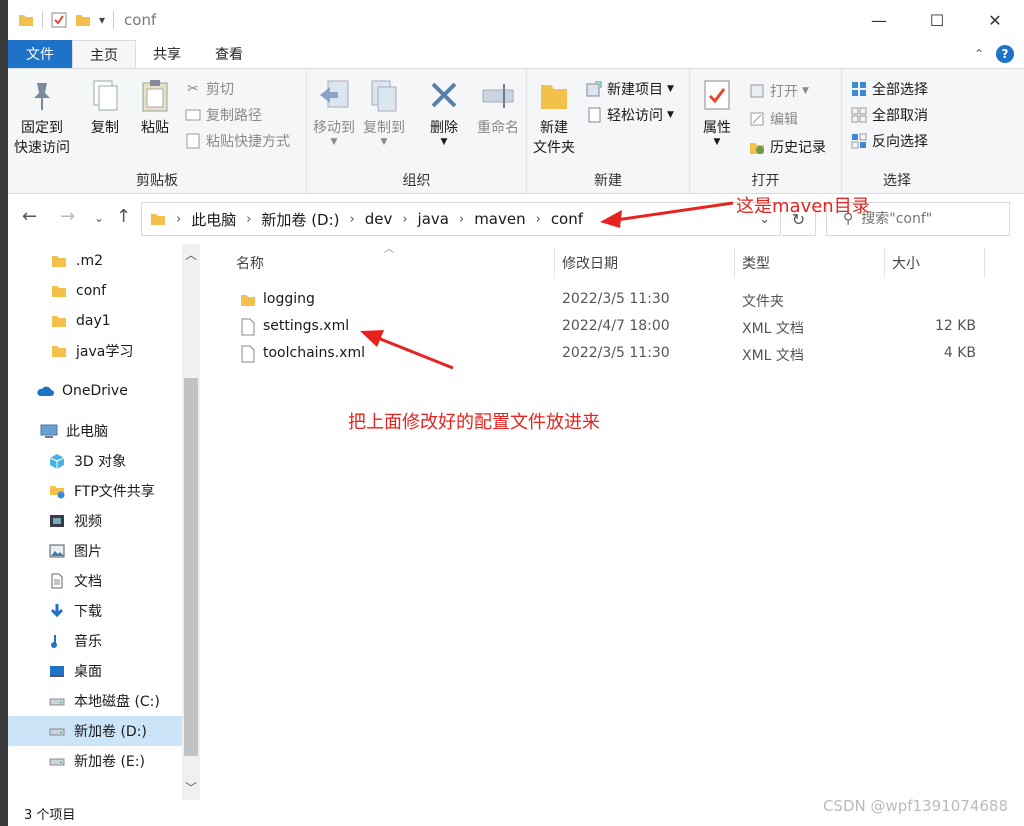 The width and height of the screenshot is (1024, 826). What do you see at coordinates (88, 672) in the screenshot?
I see `sidebar-item-label: 桌面` at bounding box center [88, 672].